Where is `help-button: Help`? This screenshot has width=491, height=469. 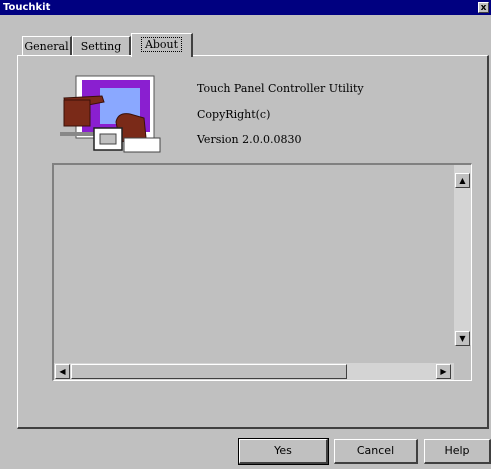
help-button: Help is located at coordinates (457, 451).